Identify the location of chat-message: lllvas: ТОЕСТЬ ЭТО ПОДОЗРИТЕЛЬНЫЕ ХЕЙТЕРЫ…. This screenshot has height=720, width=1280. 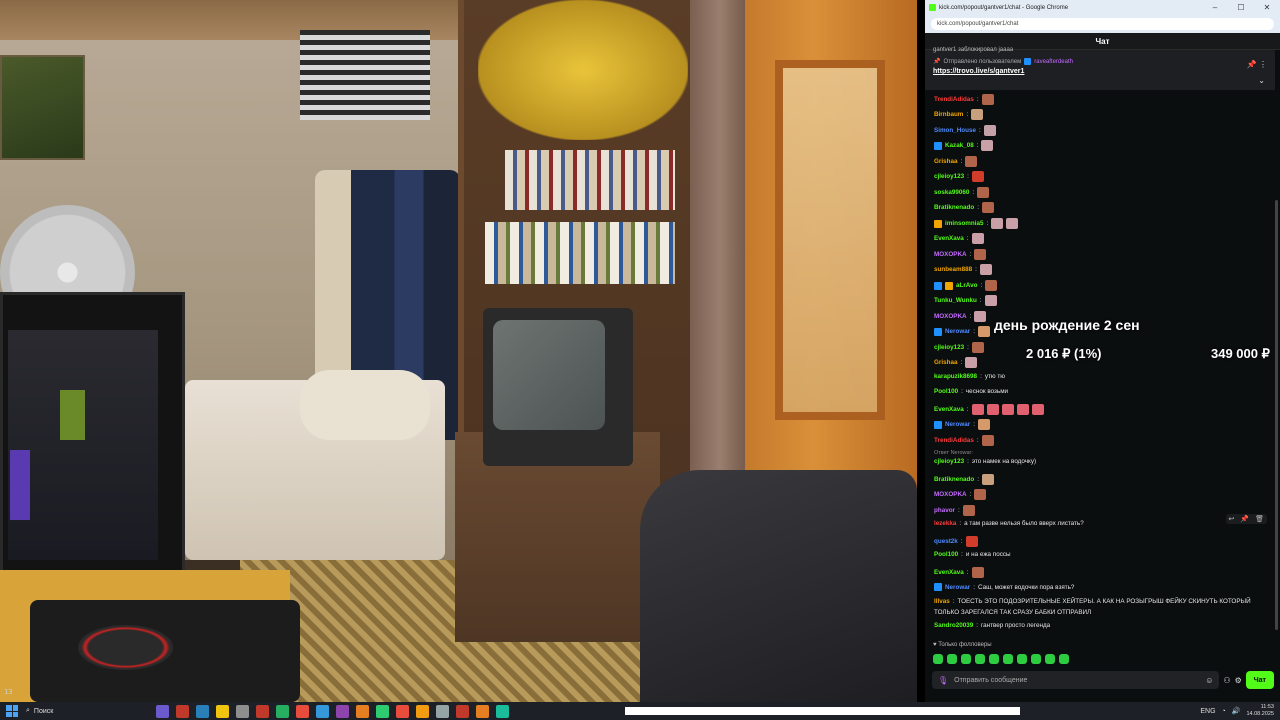
(1092, 601).